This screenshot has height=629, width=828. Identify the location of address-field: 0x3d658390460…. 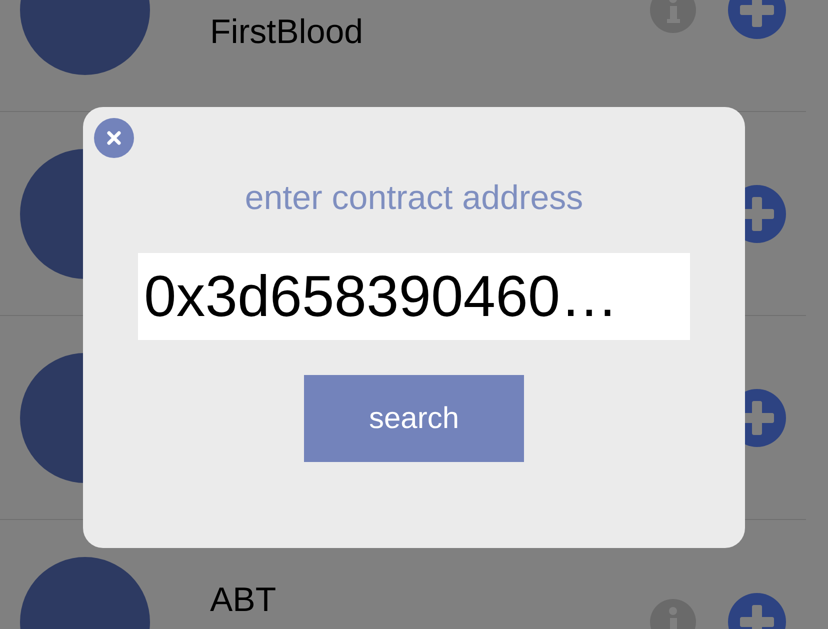
(414, 296).